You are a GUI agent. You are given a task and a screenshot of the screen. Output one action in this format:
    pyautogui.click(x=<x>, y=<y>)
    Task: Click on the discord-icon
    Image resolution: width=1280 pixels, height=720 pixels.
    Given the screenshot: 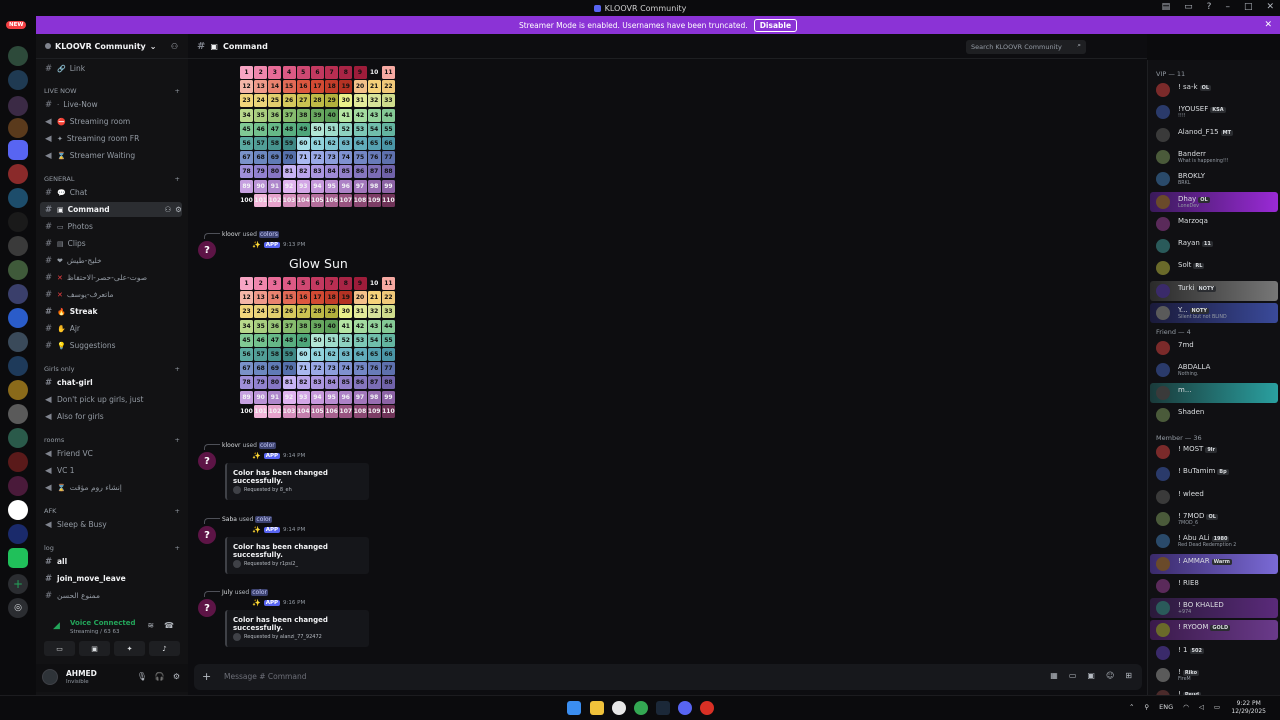 What is the action you would take?
    pyautogui.click(x=685, y=708)
    